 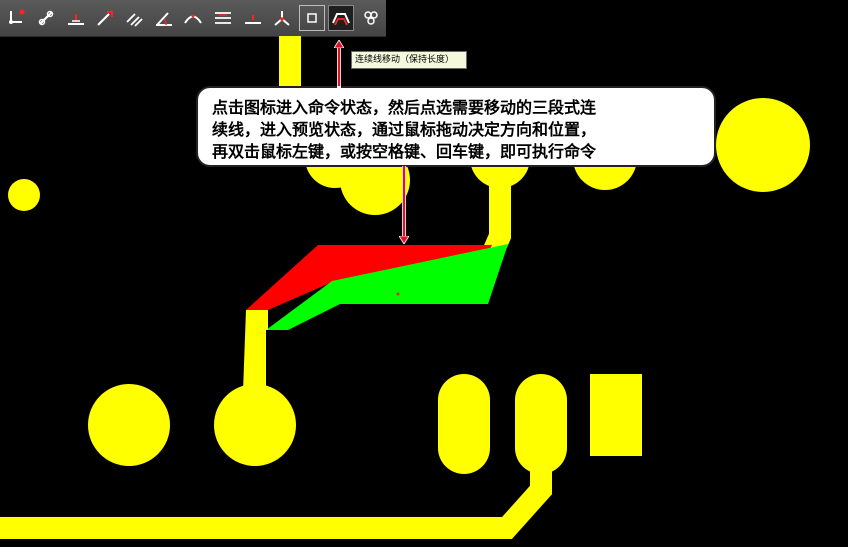 I want to click on parallel-traces-icon, so click(x=134, y=18).